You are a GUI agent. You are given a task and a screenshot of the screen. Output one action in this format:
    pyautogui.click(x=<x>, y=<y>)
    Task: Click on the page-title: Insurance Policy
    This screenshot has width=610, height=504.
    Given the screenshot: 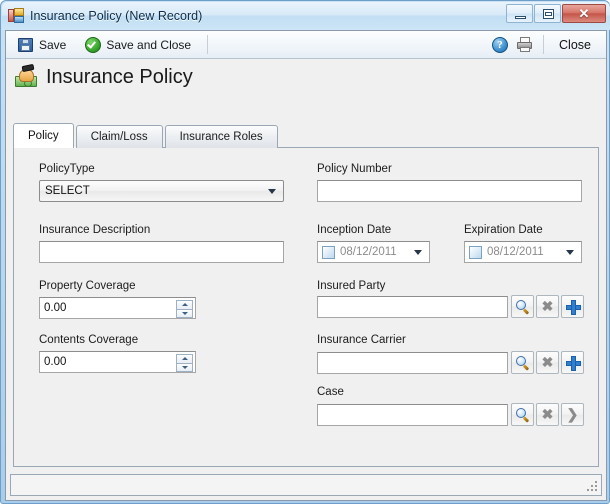 What is the action you would take?
    pyautogui.click(x=119, y=76)
    